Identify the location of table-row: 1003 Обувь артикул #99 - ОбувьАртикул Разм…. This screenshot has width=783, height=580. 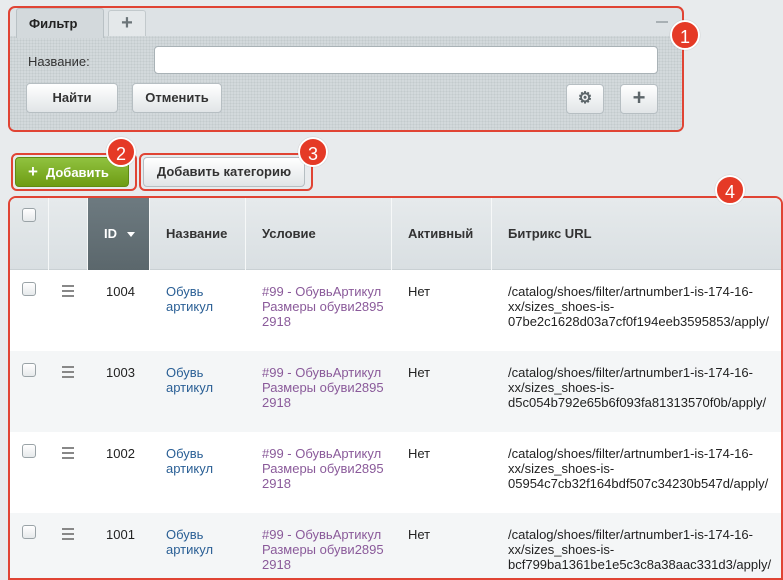
(395, 391).